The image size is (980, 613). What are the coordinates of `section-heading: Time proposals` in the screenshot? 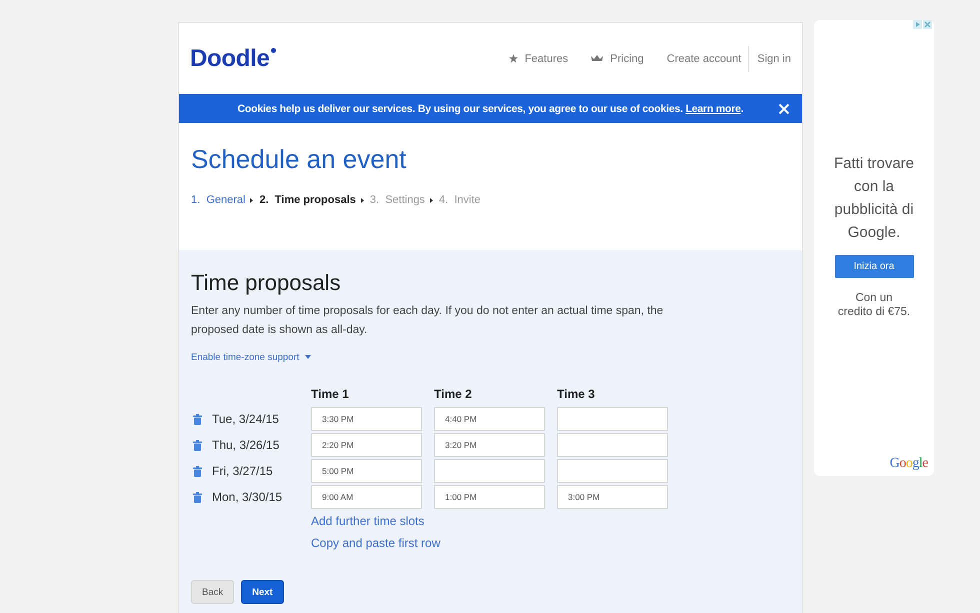 It's located at (266, 283).